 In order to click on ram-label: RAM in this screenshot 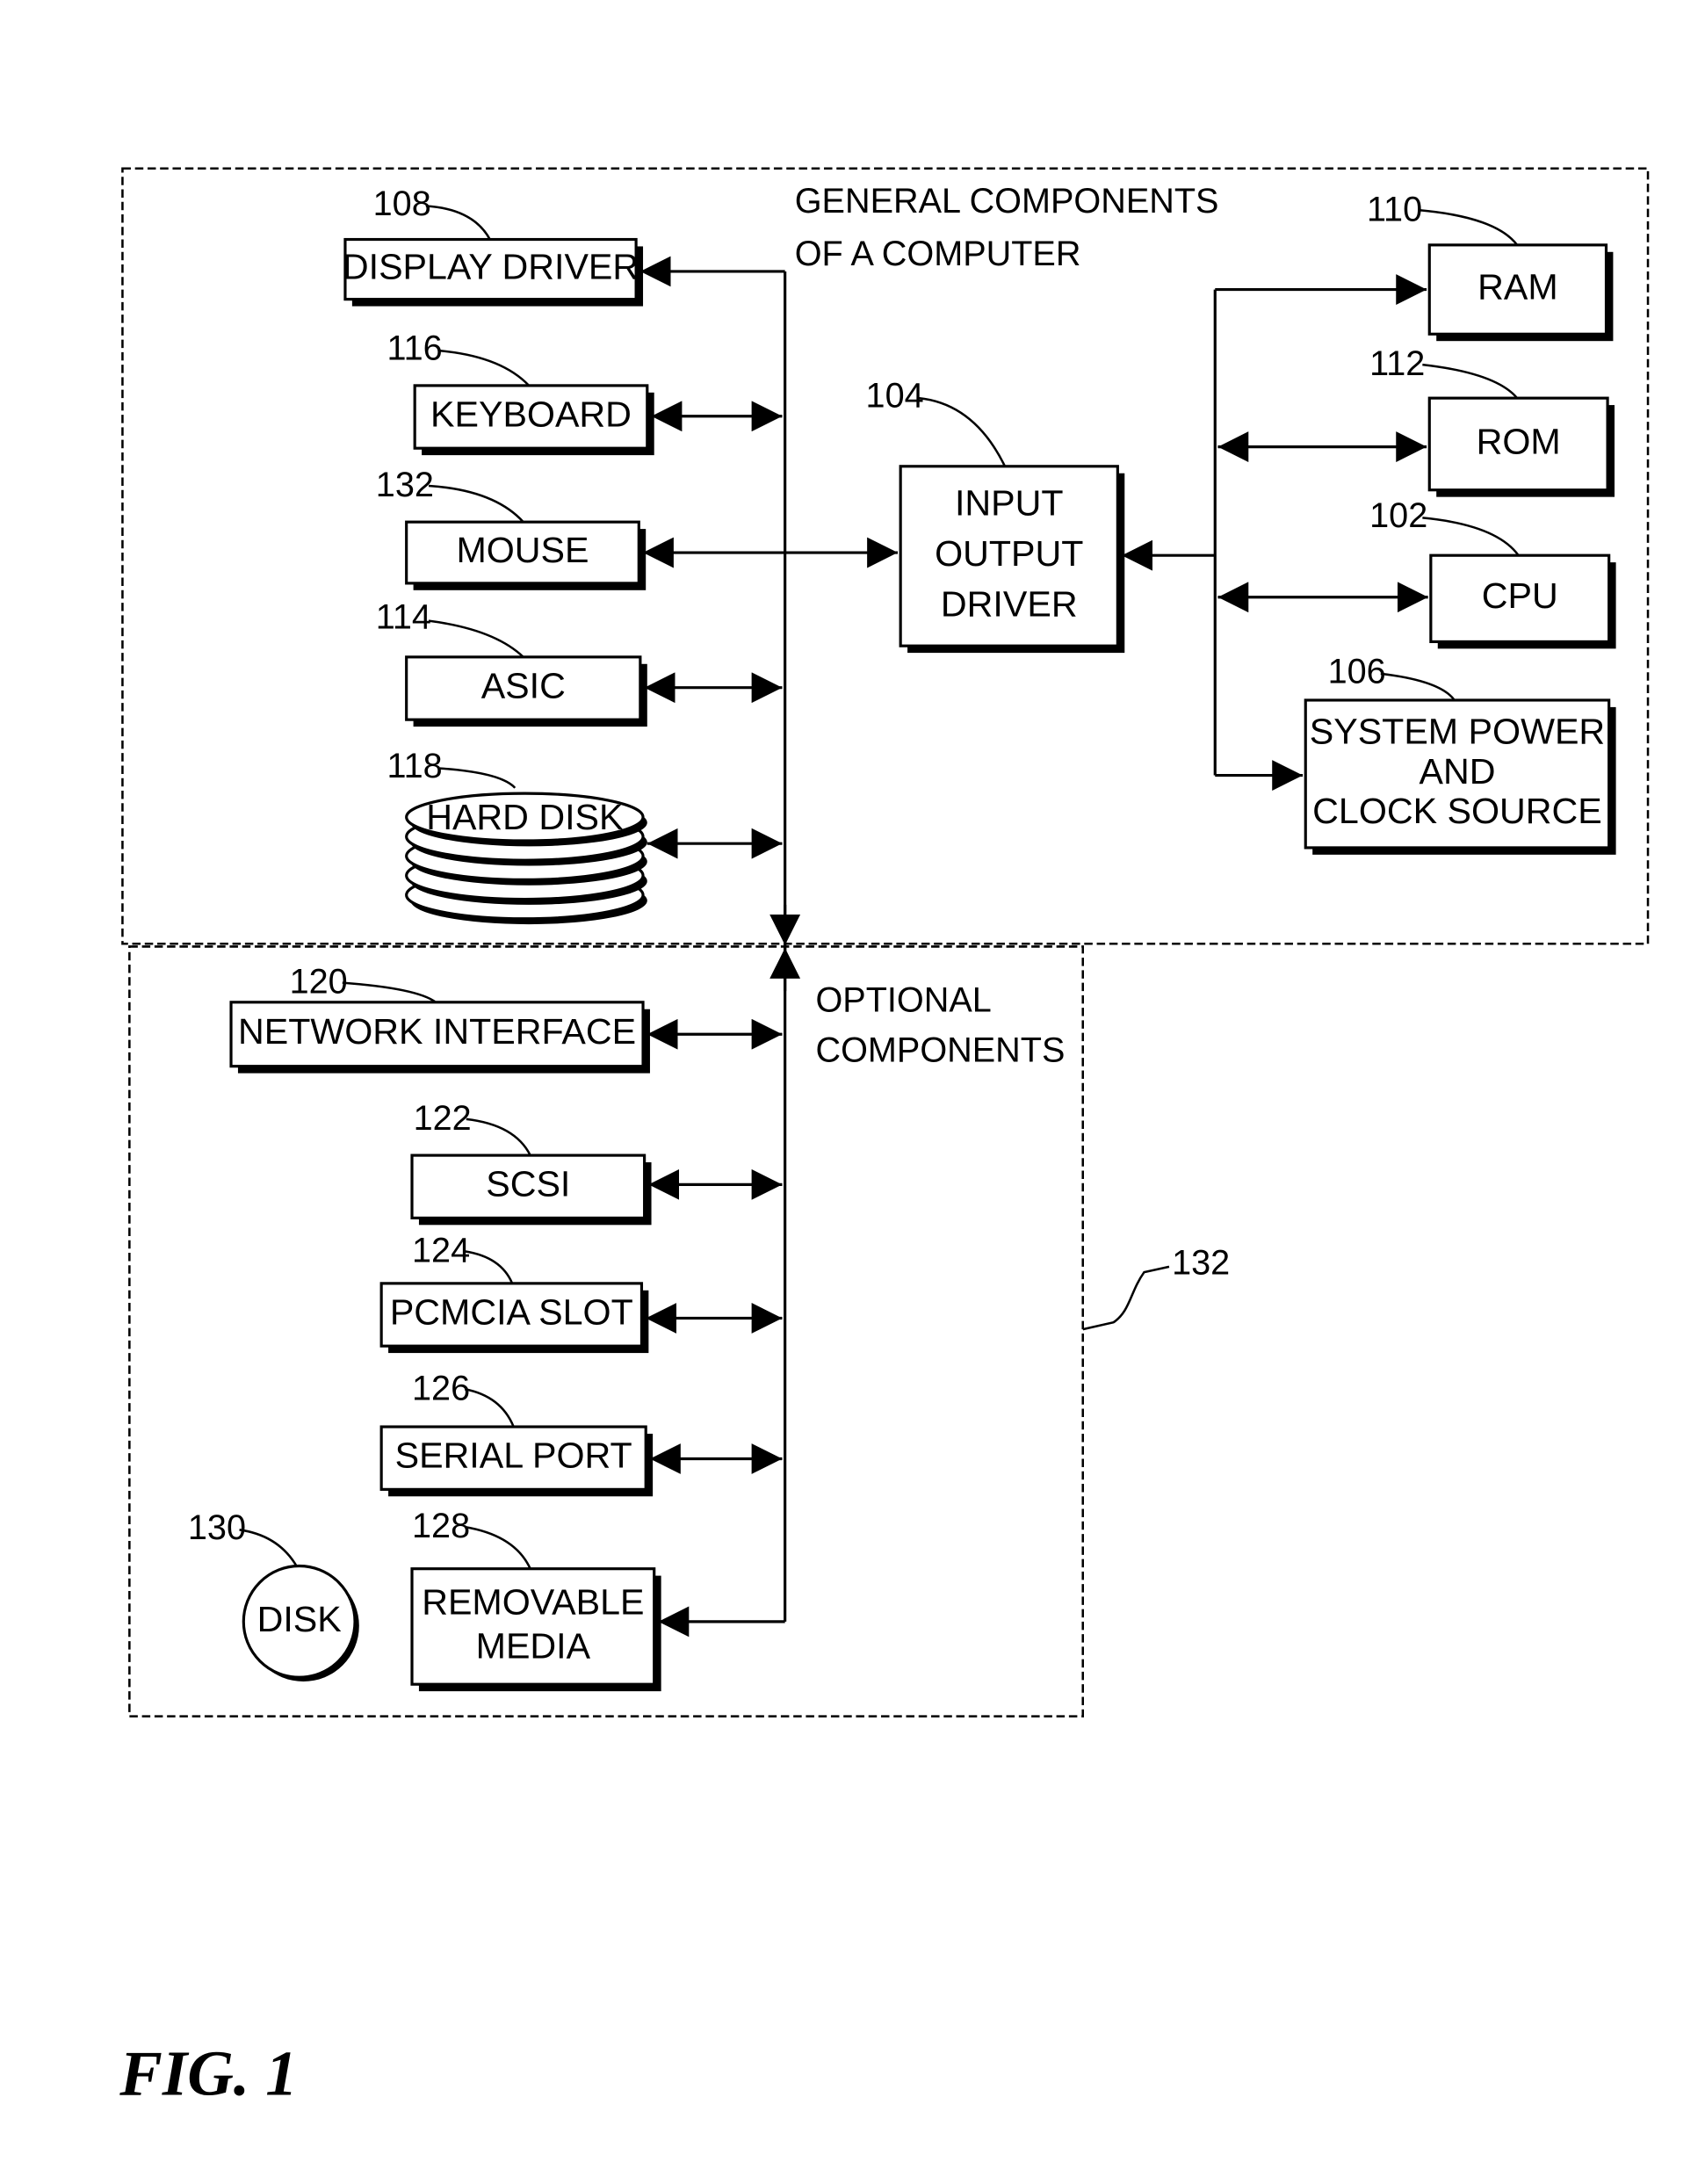, I will do `click(1517, 286)`.